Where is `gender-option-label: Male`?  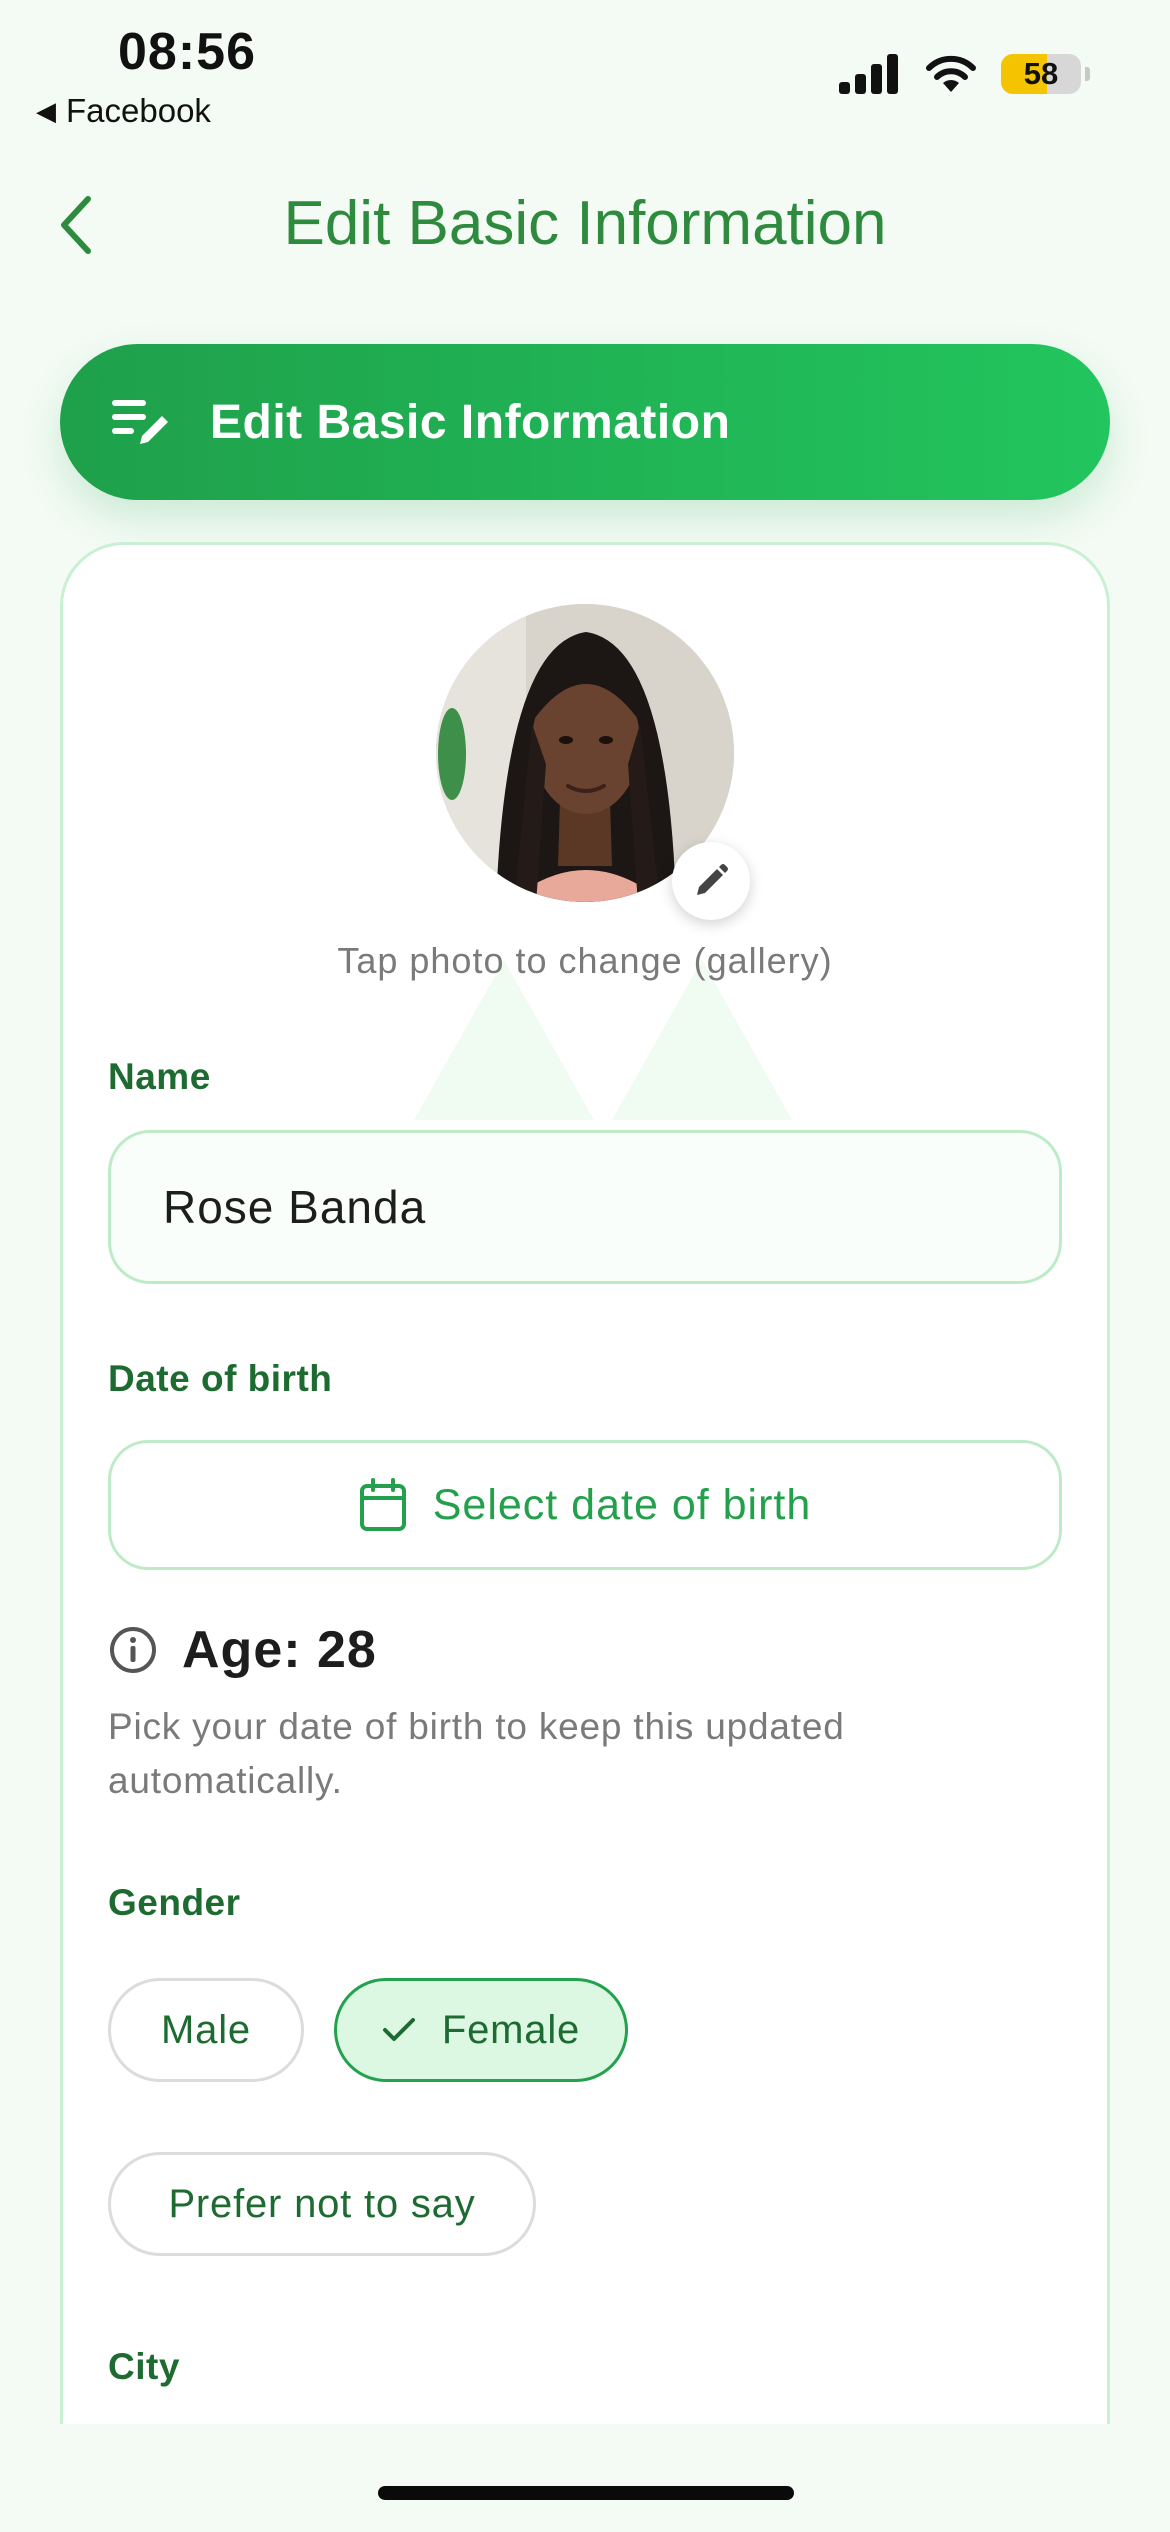
gender-option-label: Male is located at coordinates (206, 2029).